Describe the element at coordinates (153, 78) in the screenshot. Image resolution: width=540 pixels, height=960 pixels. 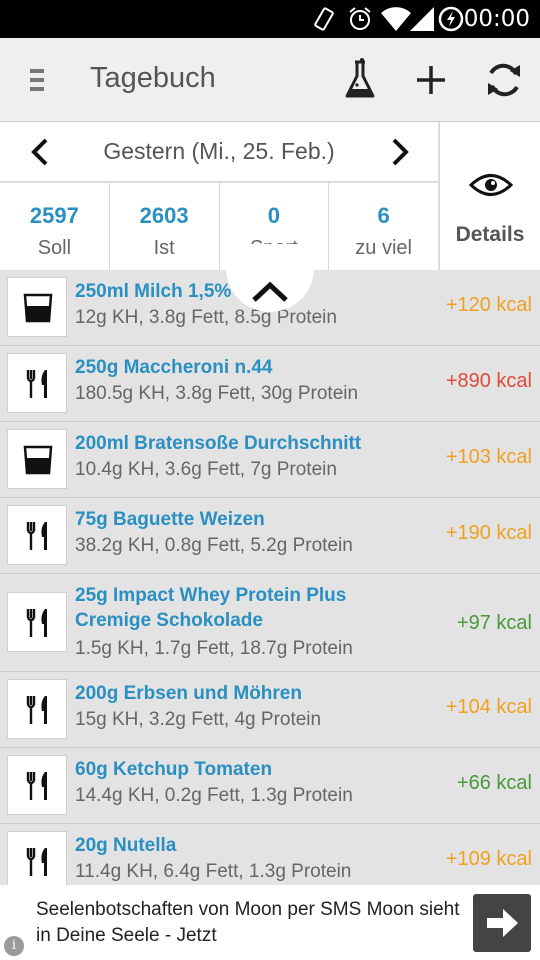
I see `page-title: Tagebuch` at that location.